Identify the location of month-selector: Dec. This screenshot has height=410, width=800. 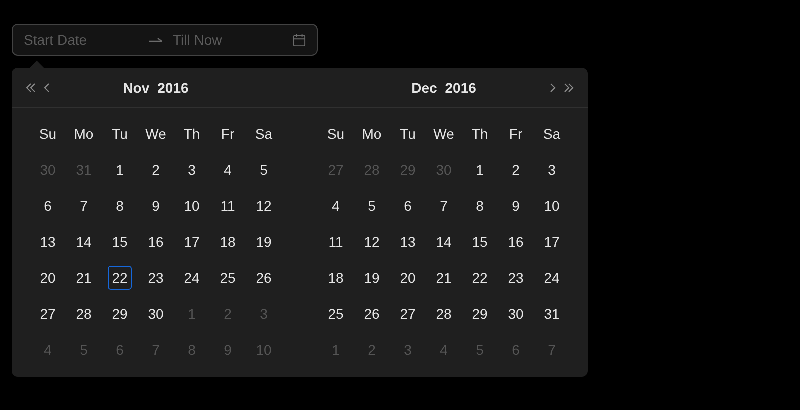
(425, 88).